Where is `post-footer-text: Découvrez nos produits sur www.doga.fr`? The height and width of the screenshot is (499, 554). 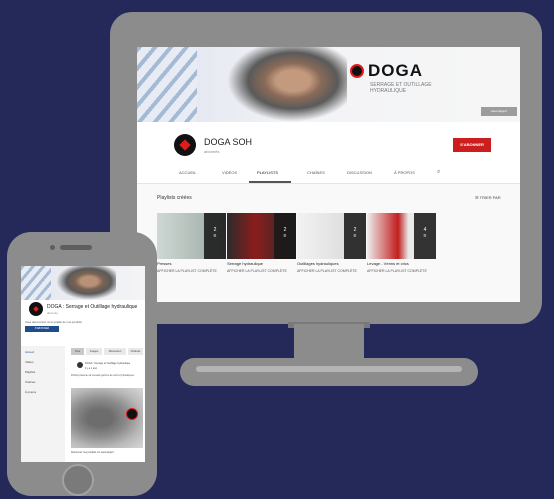 post-footer-text: Découvrez nos produits sur www.doga.fr is located at coordinates (92, 452).